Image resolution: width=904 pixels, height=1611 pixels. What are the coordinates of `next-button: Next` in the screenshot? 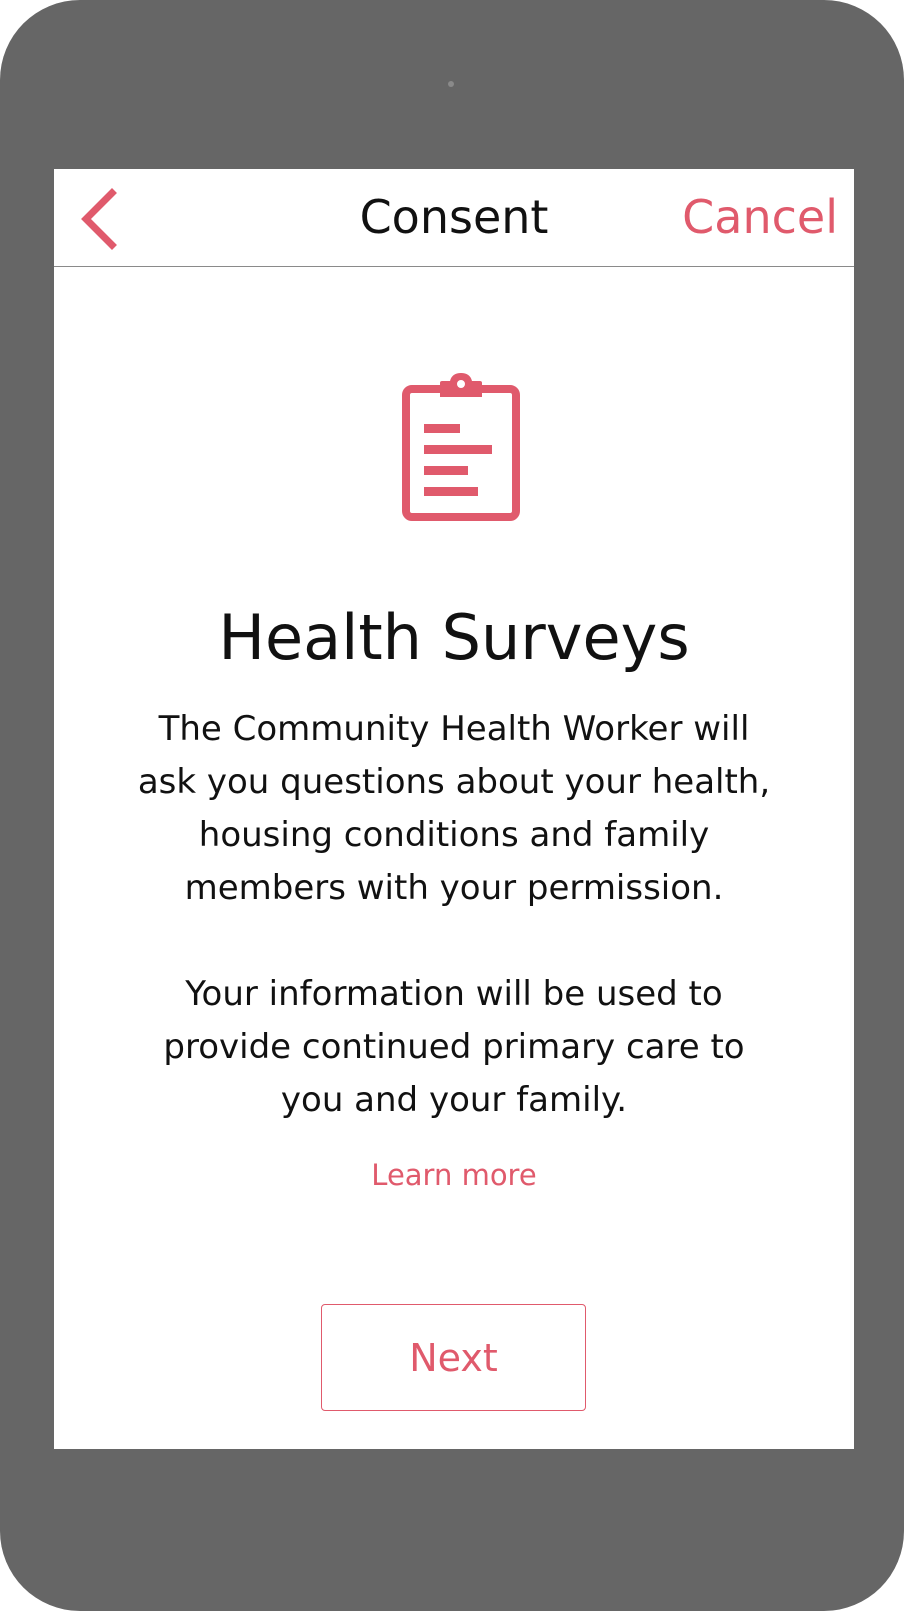 It's located at (453, 1357).